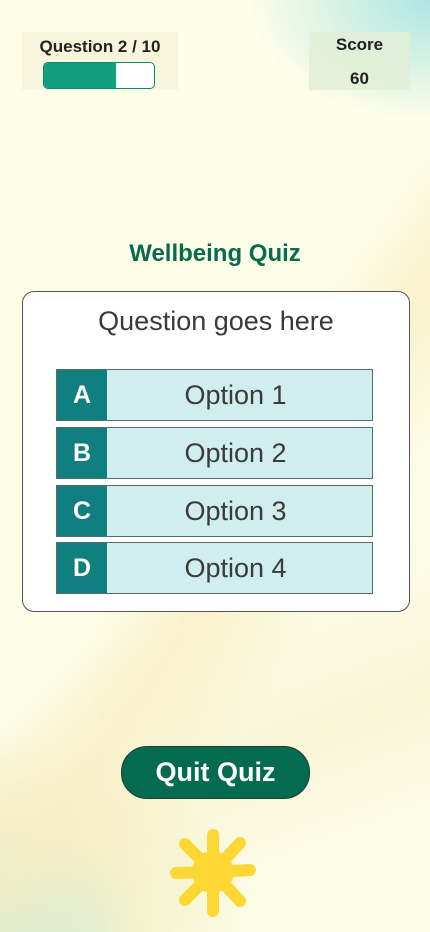 This screenshot has height=932, width=430. I want to click on option-label: Option 4, so click(235, 567).